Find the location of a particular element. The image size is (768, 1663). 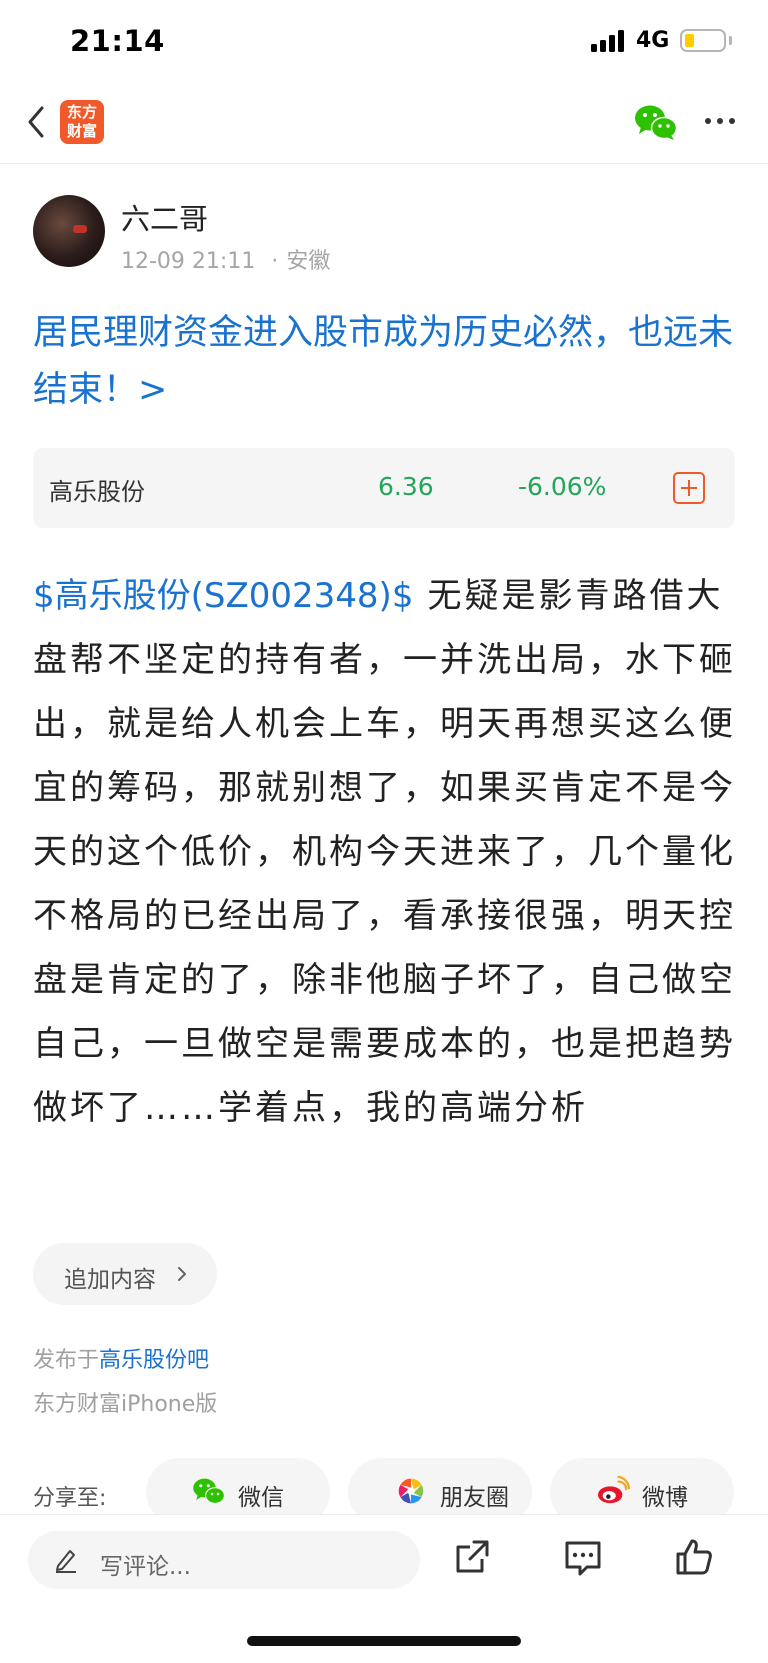

published-in: 发布于高乐股份吧 is located at coordinates (121, 1358).